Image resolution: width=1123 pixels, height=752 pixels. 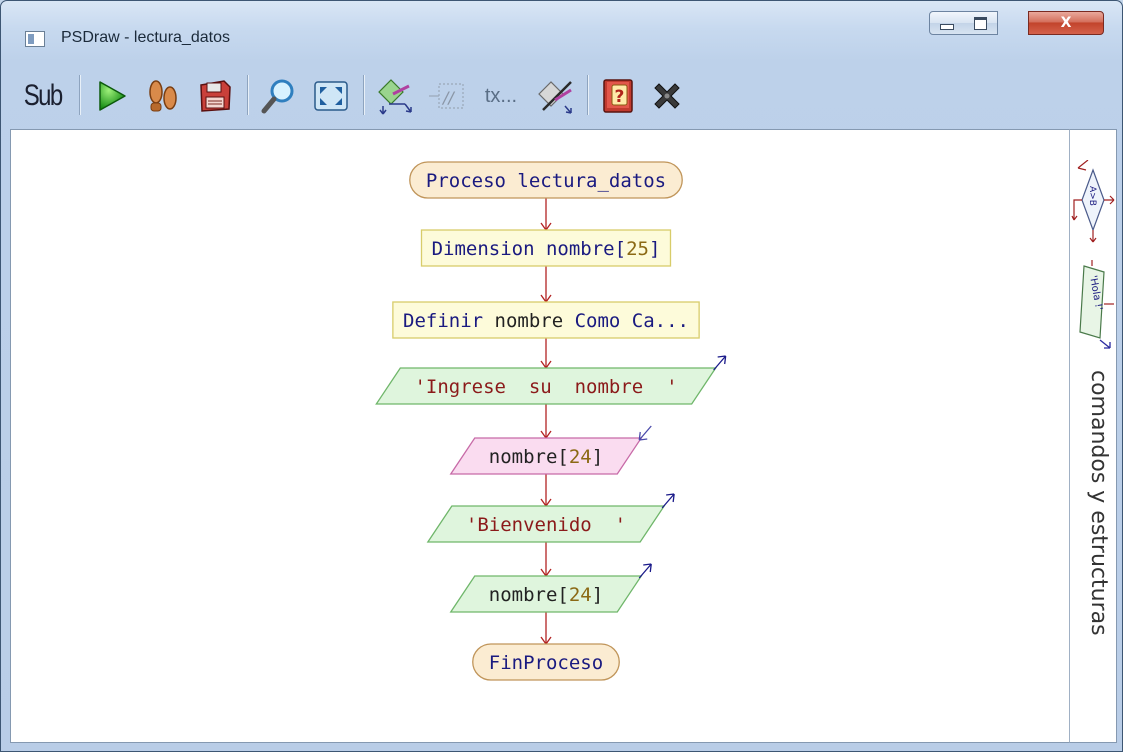 What do you see at coordinates (947, 23) in the screenshot?
I see `minimize-button` at bounding box center [947, 23].